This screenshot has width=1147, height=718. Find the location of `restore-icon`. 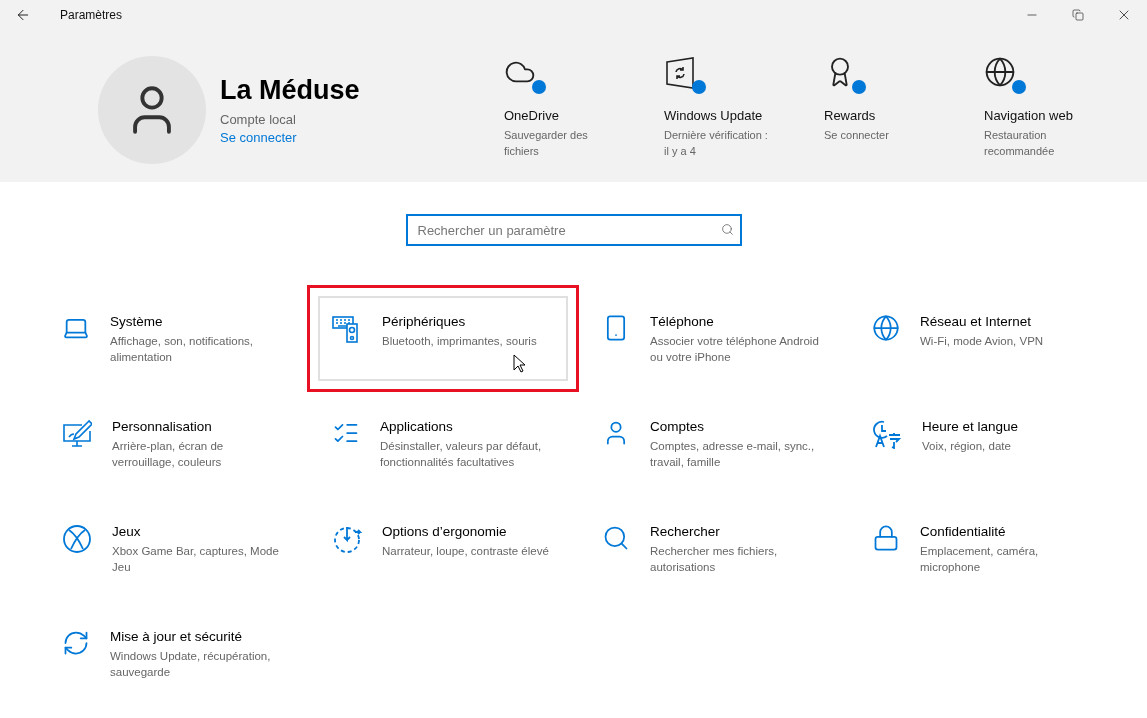

restore-icon is located at coordinates (1078, 15).